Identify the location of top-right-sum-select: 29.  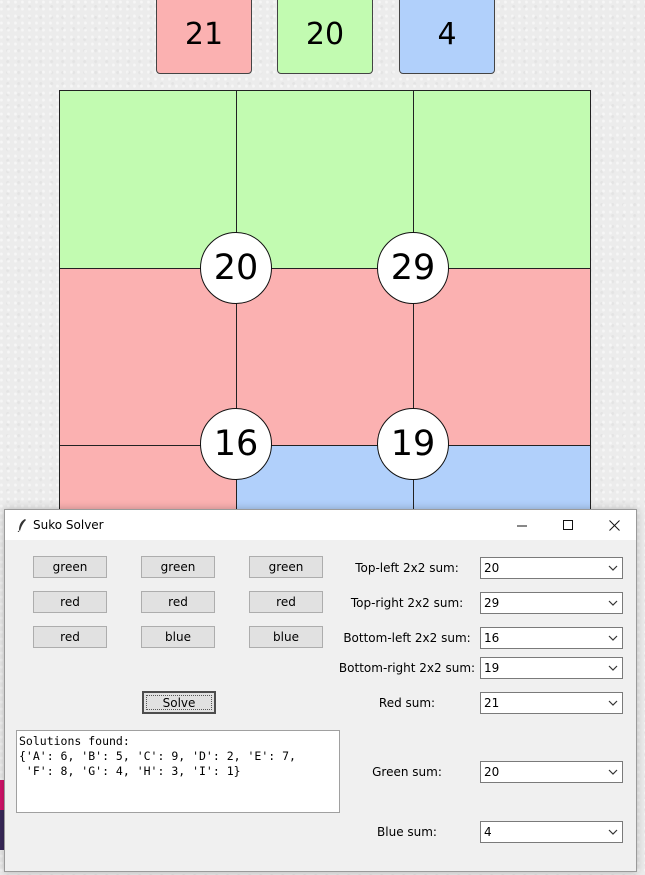
(551, 603).